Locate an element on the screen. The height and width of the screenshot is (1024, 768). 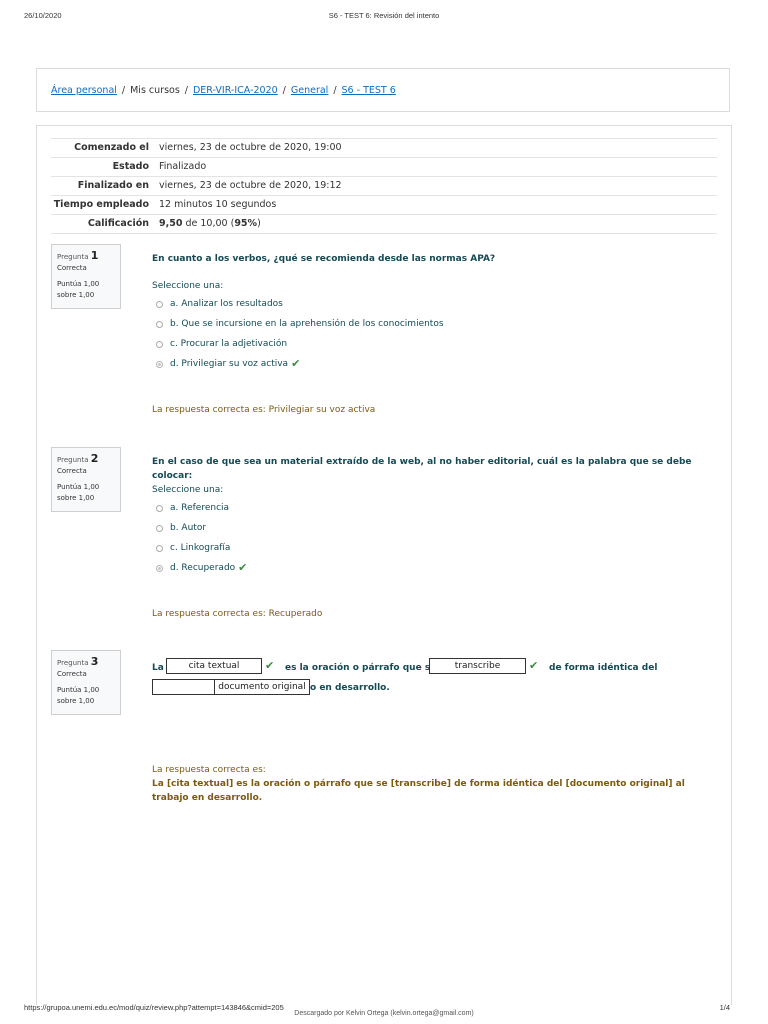
gap-input-3: documento original is located at coordinates (262, 687).